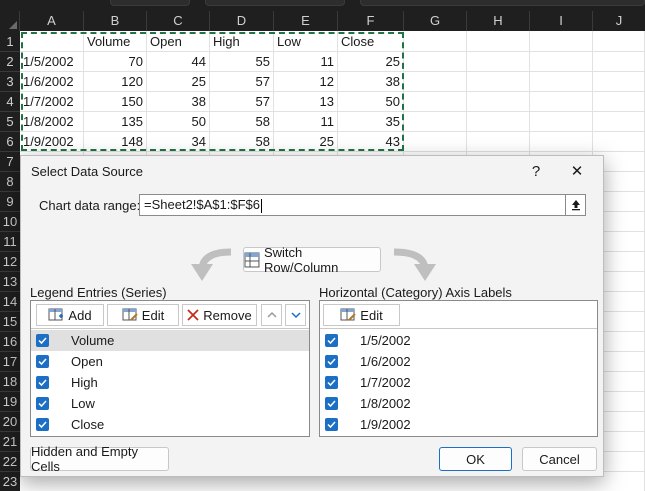 The height and width of the screenshot is (491, 645). Describe the element at coordinates (242, 61) in the screenshot. I see `cell: 55` at that location.